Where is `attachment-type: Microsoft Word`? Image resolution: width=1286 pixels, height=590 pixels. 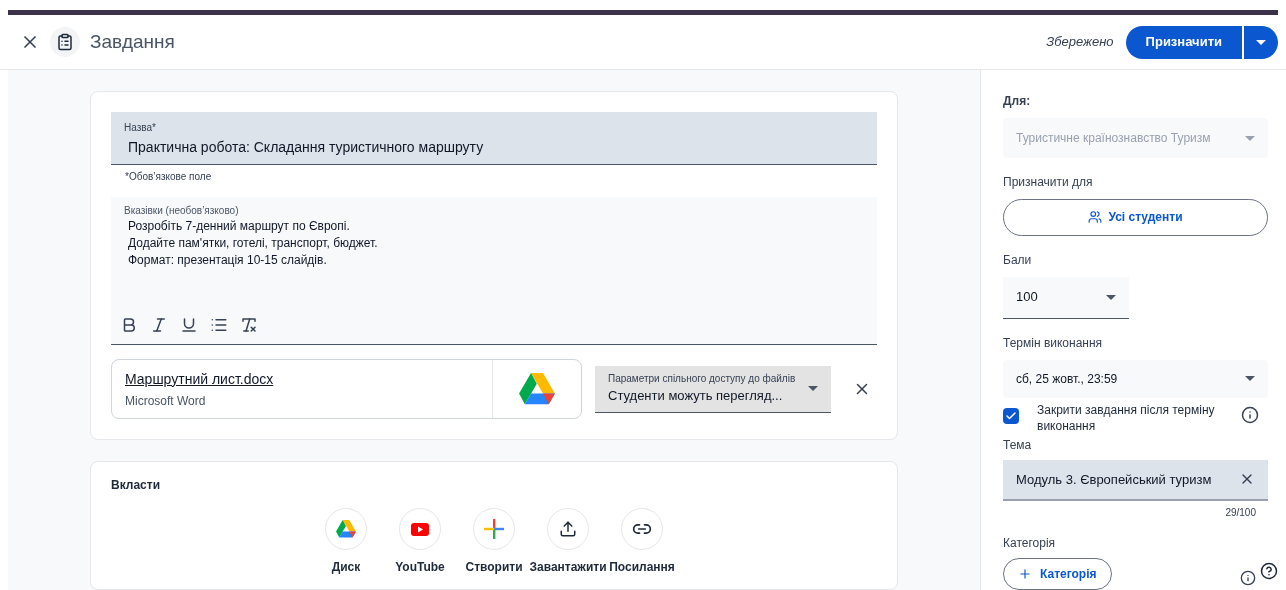 attachment-type: Microsoft Word is located at coordinates (166, 401).